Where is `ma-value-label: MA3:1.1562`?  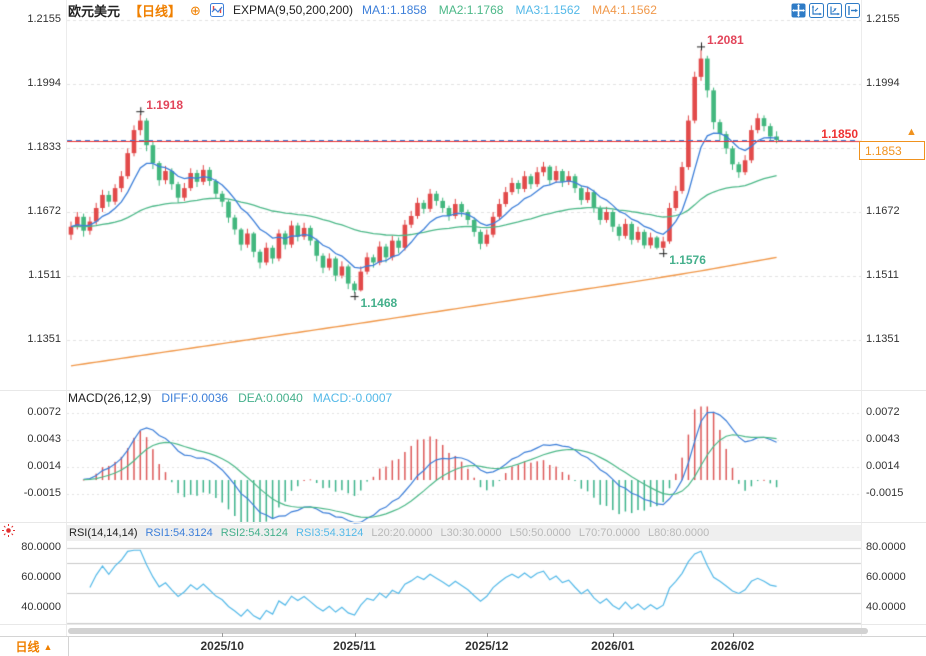
ma-value-label: MA3:1.1562 is located at coordinates (548, 10).